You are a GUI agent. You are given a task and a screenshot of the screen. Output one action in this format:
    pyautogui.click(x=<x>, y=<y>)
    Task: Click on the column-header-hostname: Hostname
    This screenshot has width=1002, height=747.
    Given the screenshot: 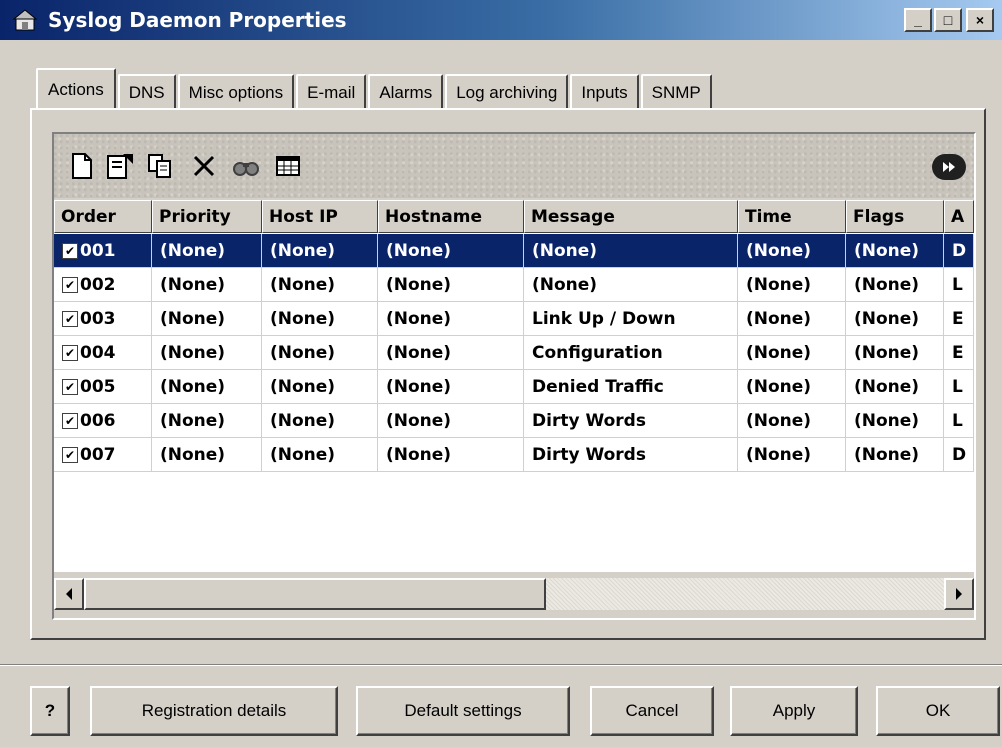 What is the action you would take?
    pyautogui.click(x=451, y=216)
    